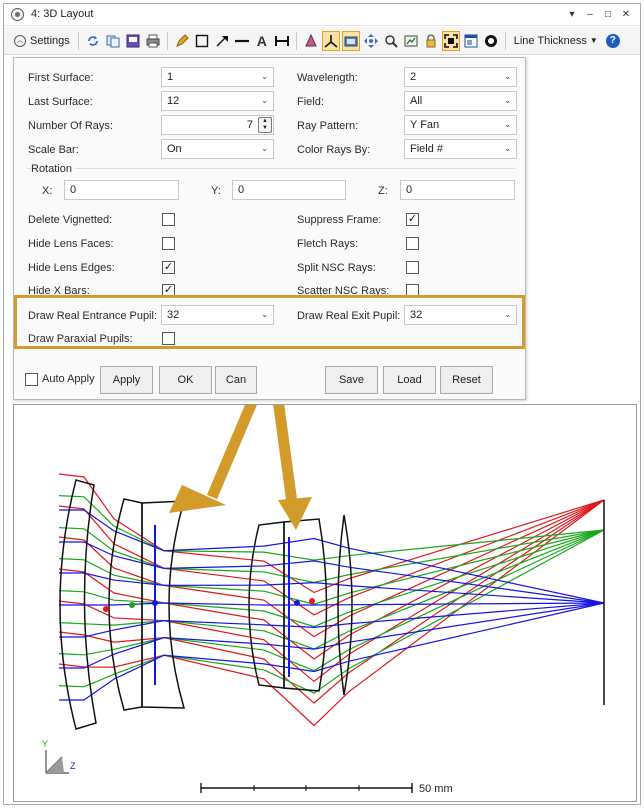  Describe the element at coordinates (416, 101) in the screenshot. I see `field-value: All` at that location.